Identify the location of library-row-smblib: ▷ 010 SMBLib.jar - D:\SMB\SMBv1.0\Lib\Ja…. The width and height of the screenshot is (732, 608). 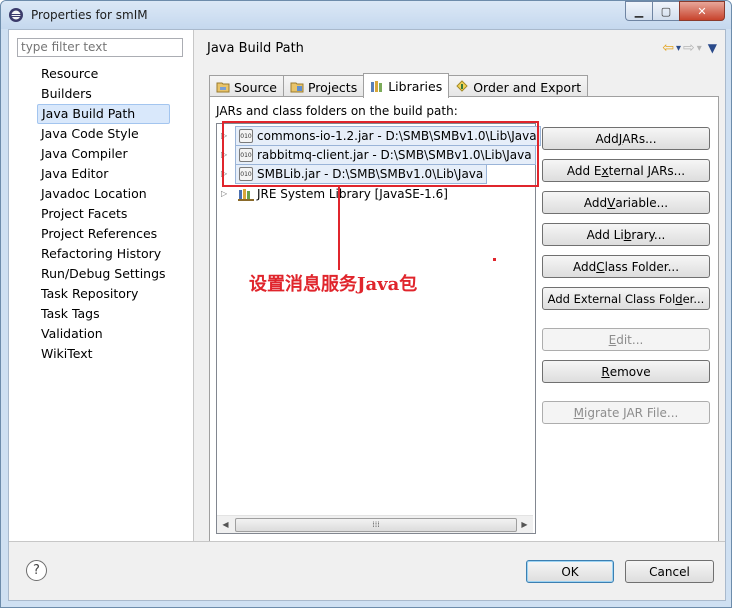
(354, 174).